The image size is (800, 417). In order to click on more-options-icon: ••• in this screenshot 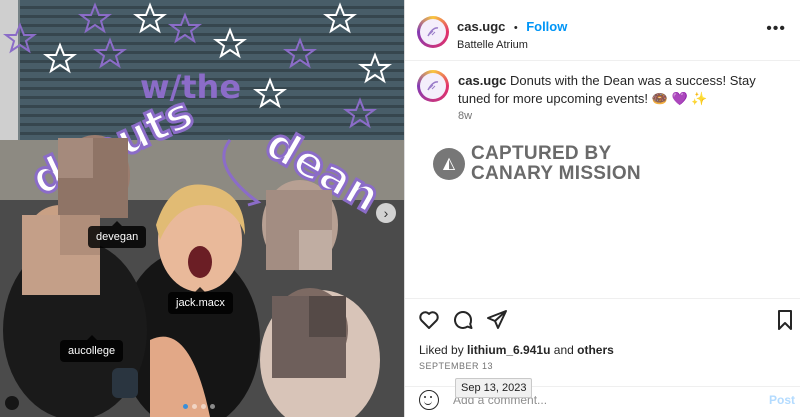, I will do `click(776, 29)`.